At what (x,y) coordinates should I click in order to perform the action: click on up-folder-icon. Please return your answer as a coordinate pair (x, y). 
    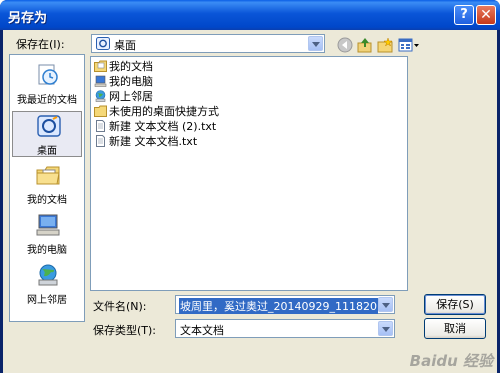
    Looking at the image, I should click on (365, 46).